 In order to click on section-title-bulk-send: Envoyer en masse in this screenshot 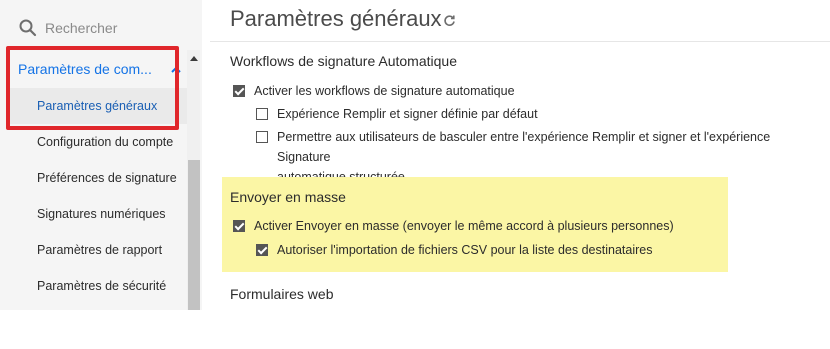, I will do `click(288, 197)`.